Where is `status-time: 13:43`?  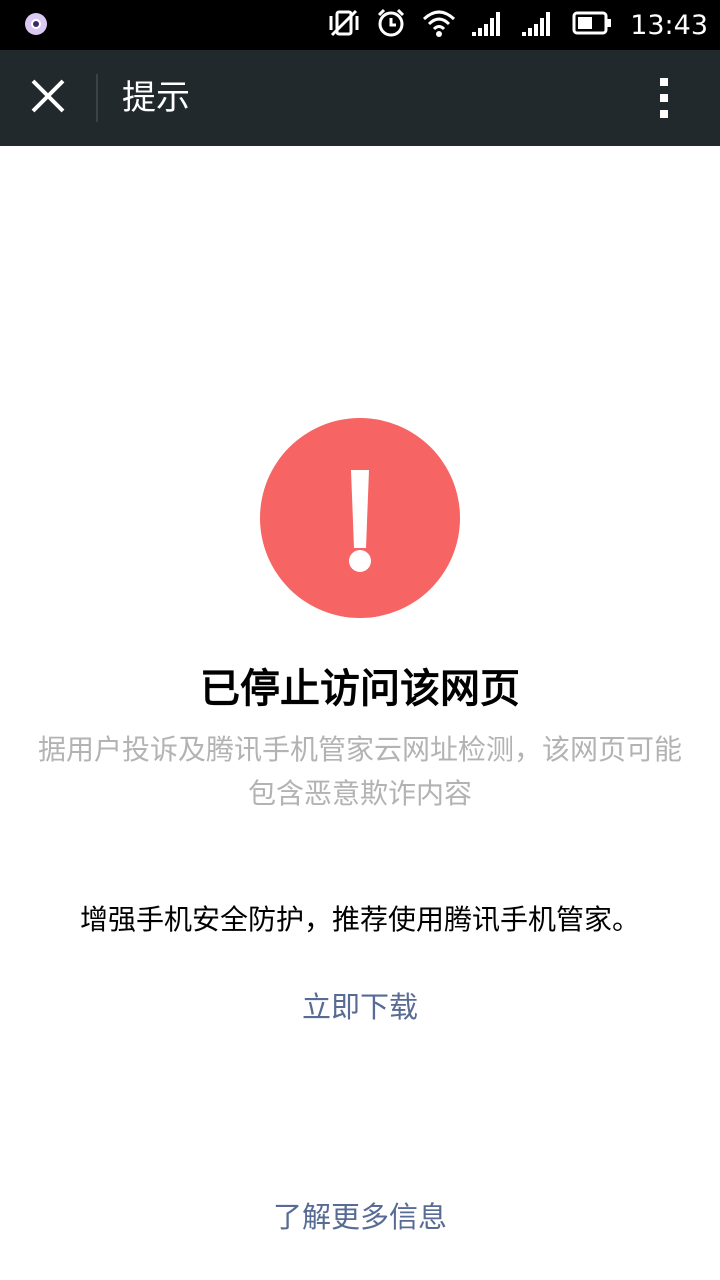
status-time: 13:43 is located at coordinates (669, 25).